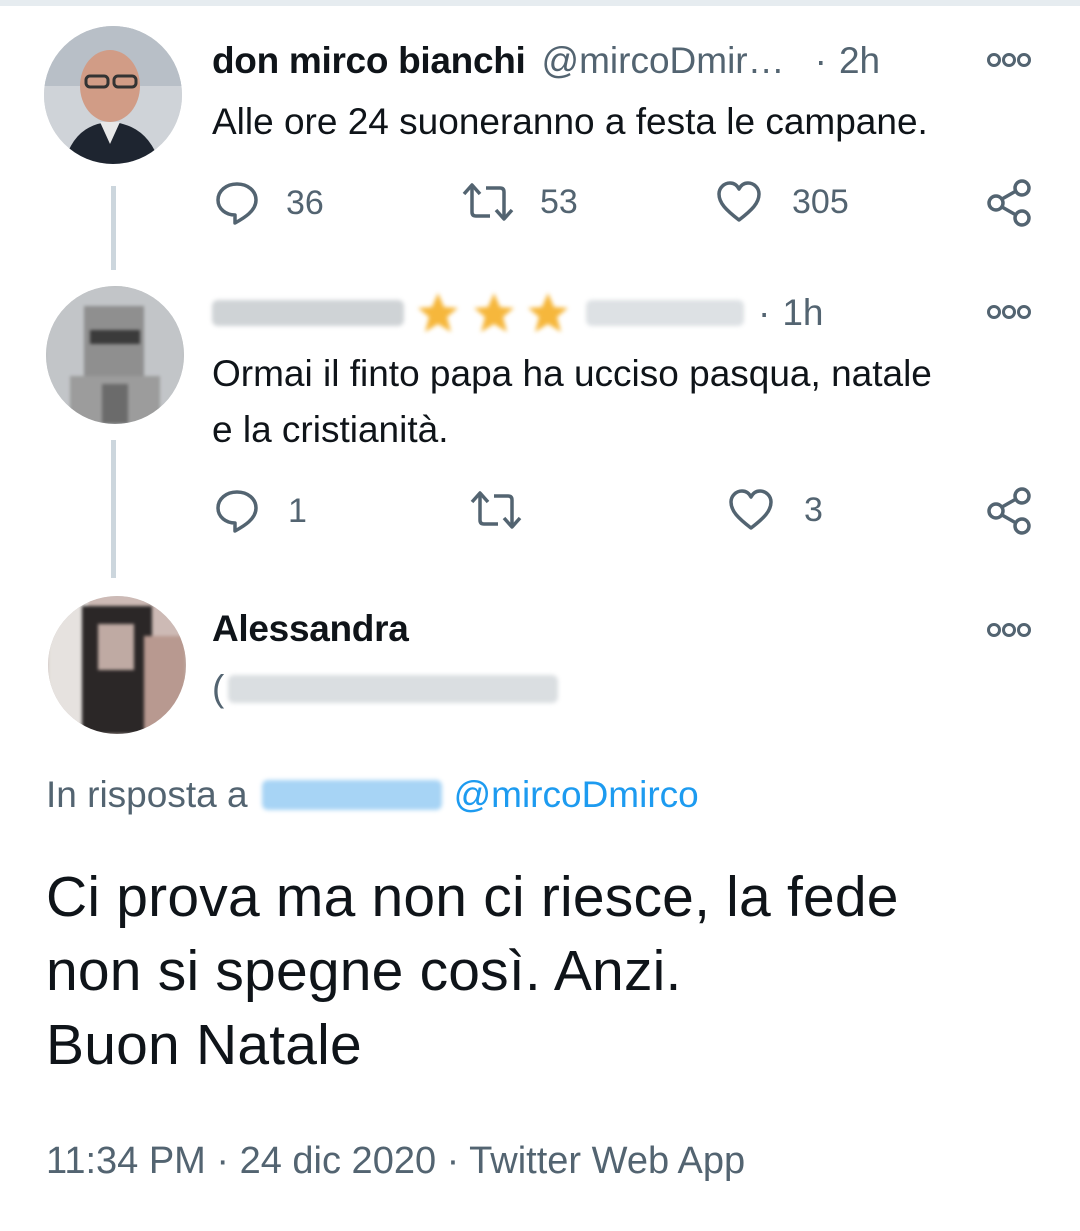 This screenshot has height=1231, width=1080. Describe the element at coordinates (218, 688) in the screenshot. I see `handle-prefix: (` at that location.